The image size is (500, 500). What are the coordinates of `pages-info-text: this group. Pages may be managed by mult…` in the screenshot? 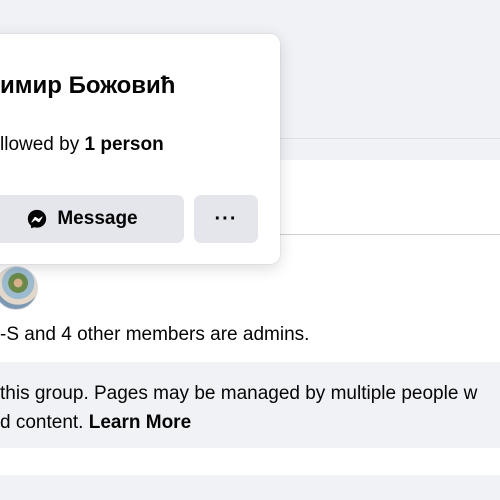 It's located at (250, 408).